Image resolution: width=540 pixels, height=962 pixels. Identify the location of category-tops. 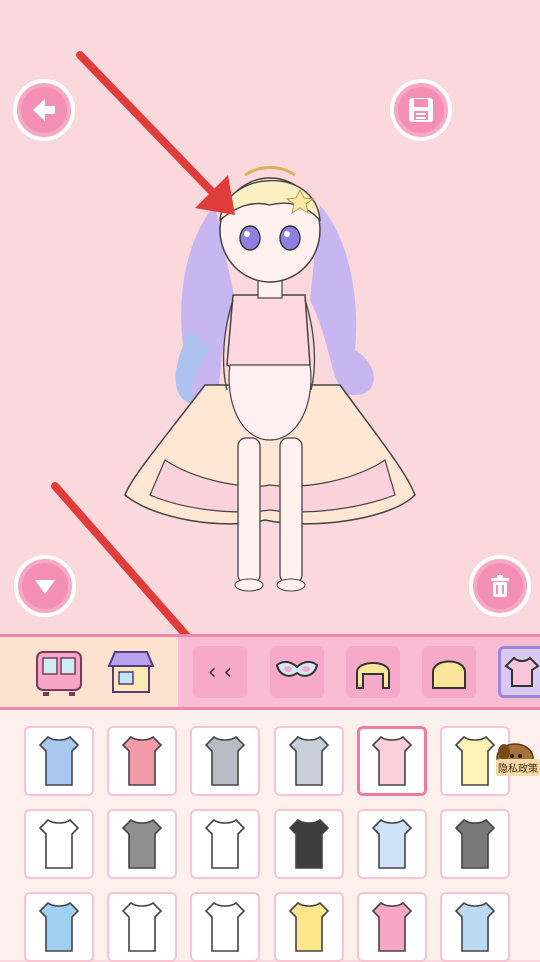
(519, 672).